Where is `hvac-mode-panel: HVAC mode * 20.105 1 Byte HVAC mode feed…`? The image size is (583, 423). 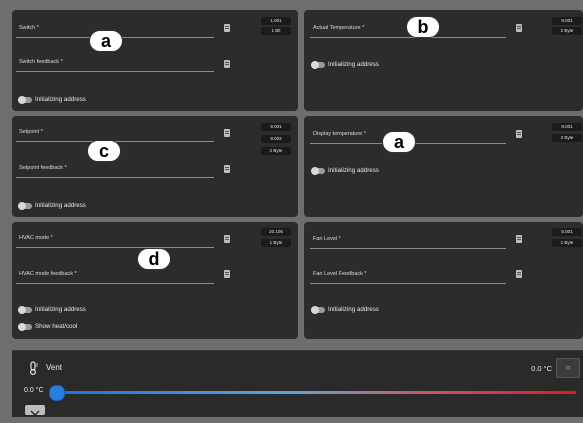 hvac-mode-panel: HVAC mode * 20.105 1 Byte HVAC mode feed… is located at coordinates (155, 280).